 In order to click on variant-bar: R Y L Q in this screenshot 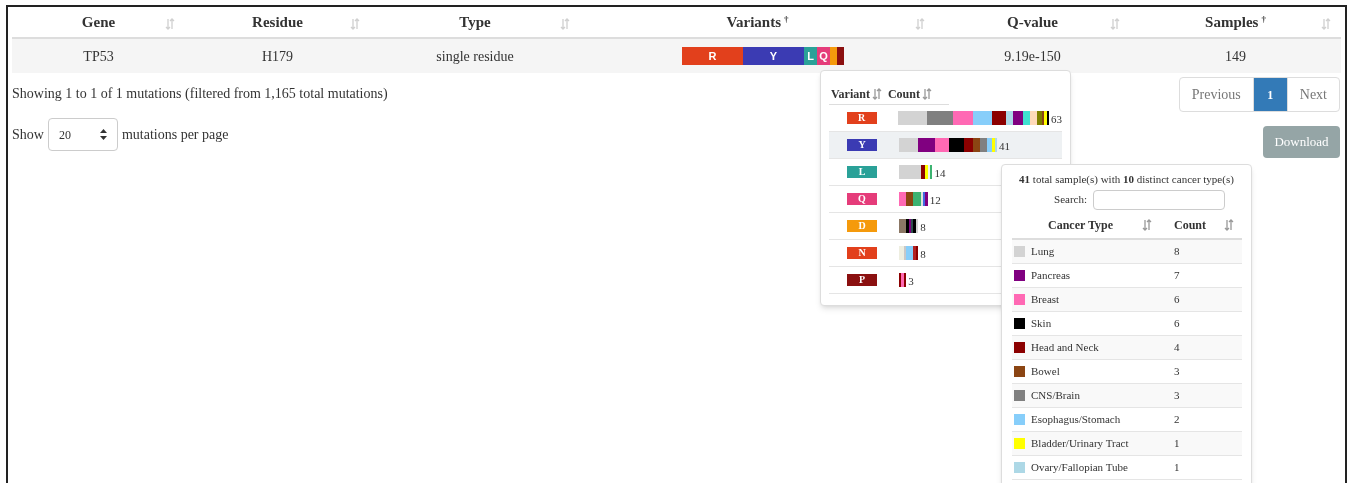, I will do `click(763, 56)`.